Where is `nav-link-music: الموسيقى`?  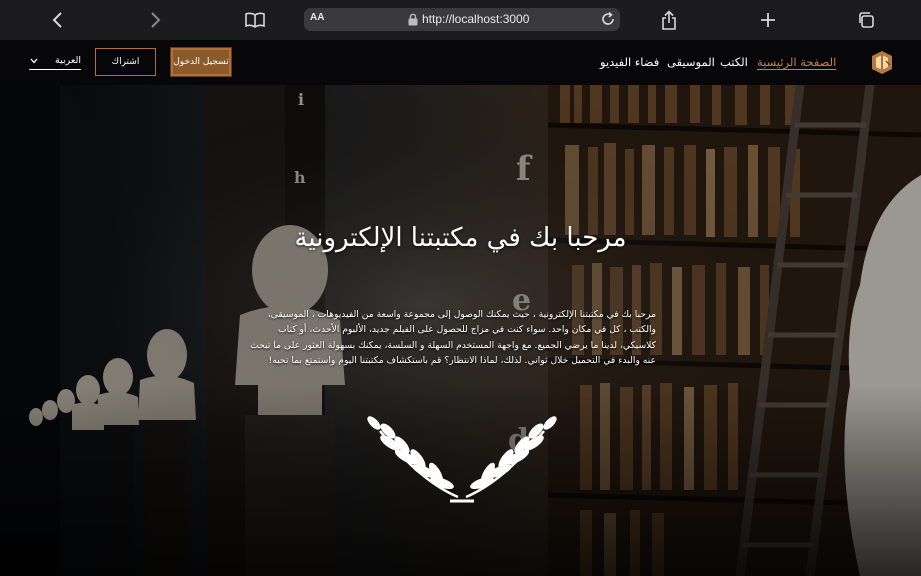 nav-link-music: الموسيقى is located at coordinates (691, 62).